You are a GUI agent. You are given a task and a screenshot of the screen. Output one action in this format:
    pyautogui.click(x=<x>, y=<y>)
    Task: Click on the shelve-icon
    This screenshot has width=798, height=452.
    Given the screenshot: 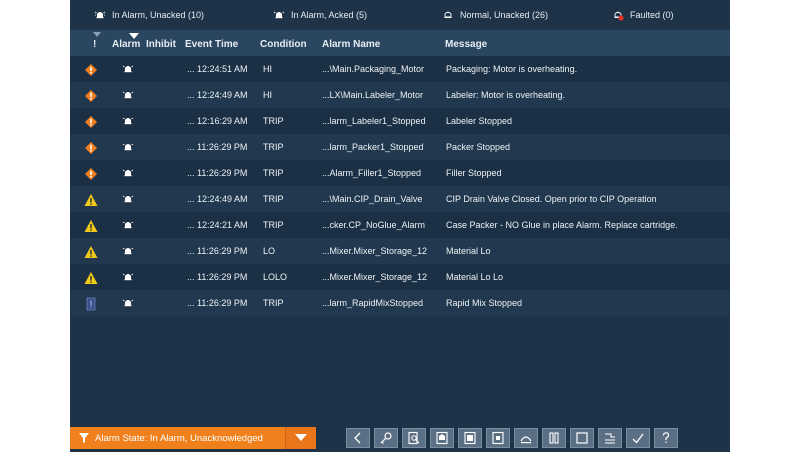 What is the action you would take?
    pyautogui.click(x=526, y=440)
    